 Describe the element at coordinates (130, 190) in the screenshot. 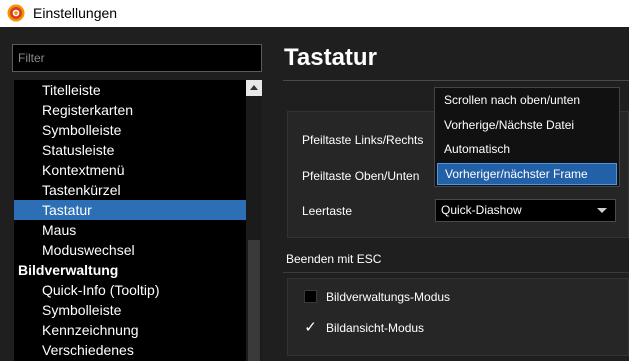

I see `tree-item-tastenkuerzel: Tastenkürzel` at that location.